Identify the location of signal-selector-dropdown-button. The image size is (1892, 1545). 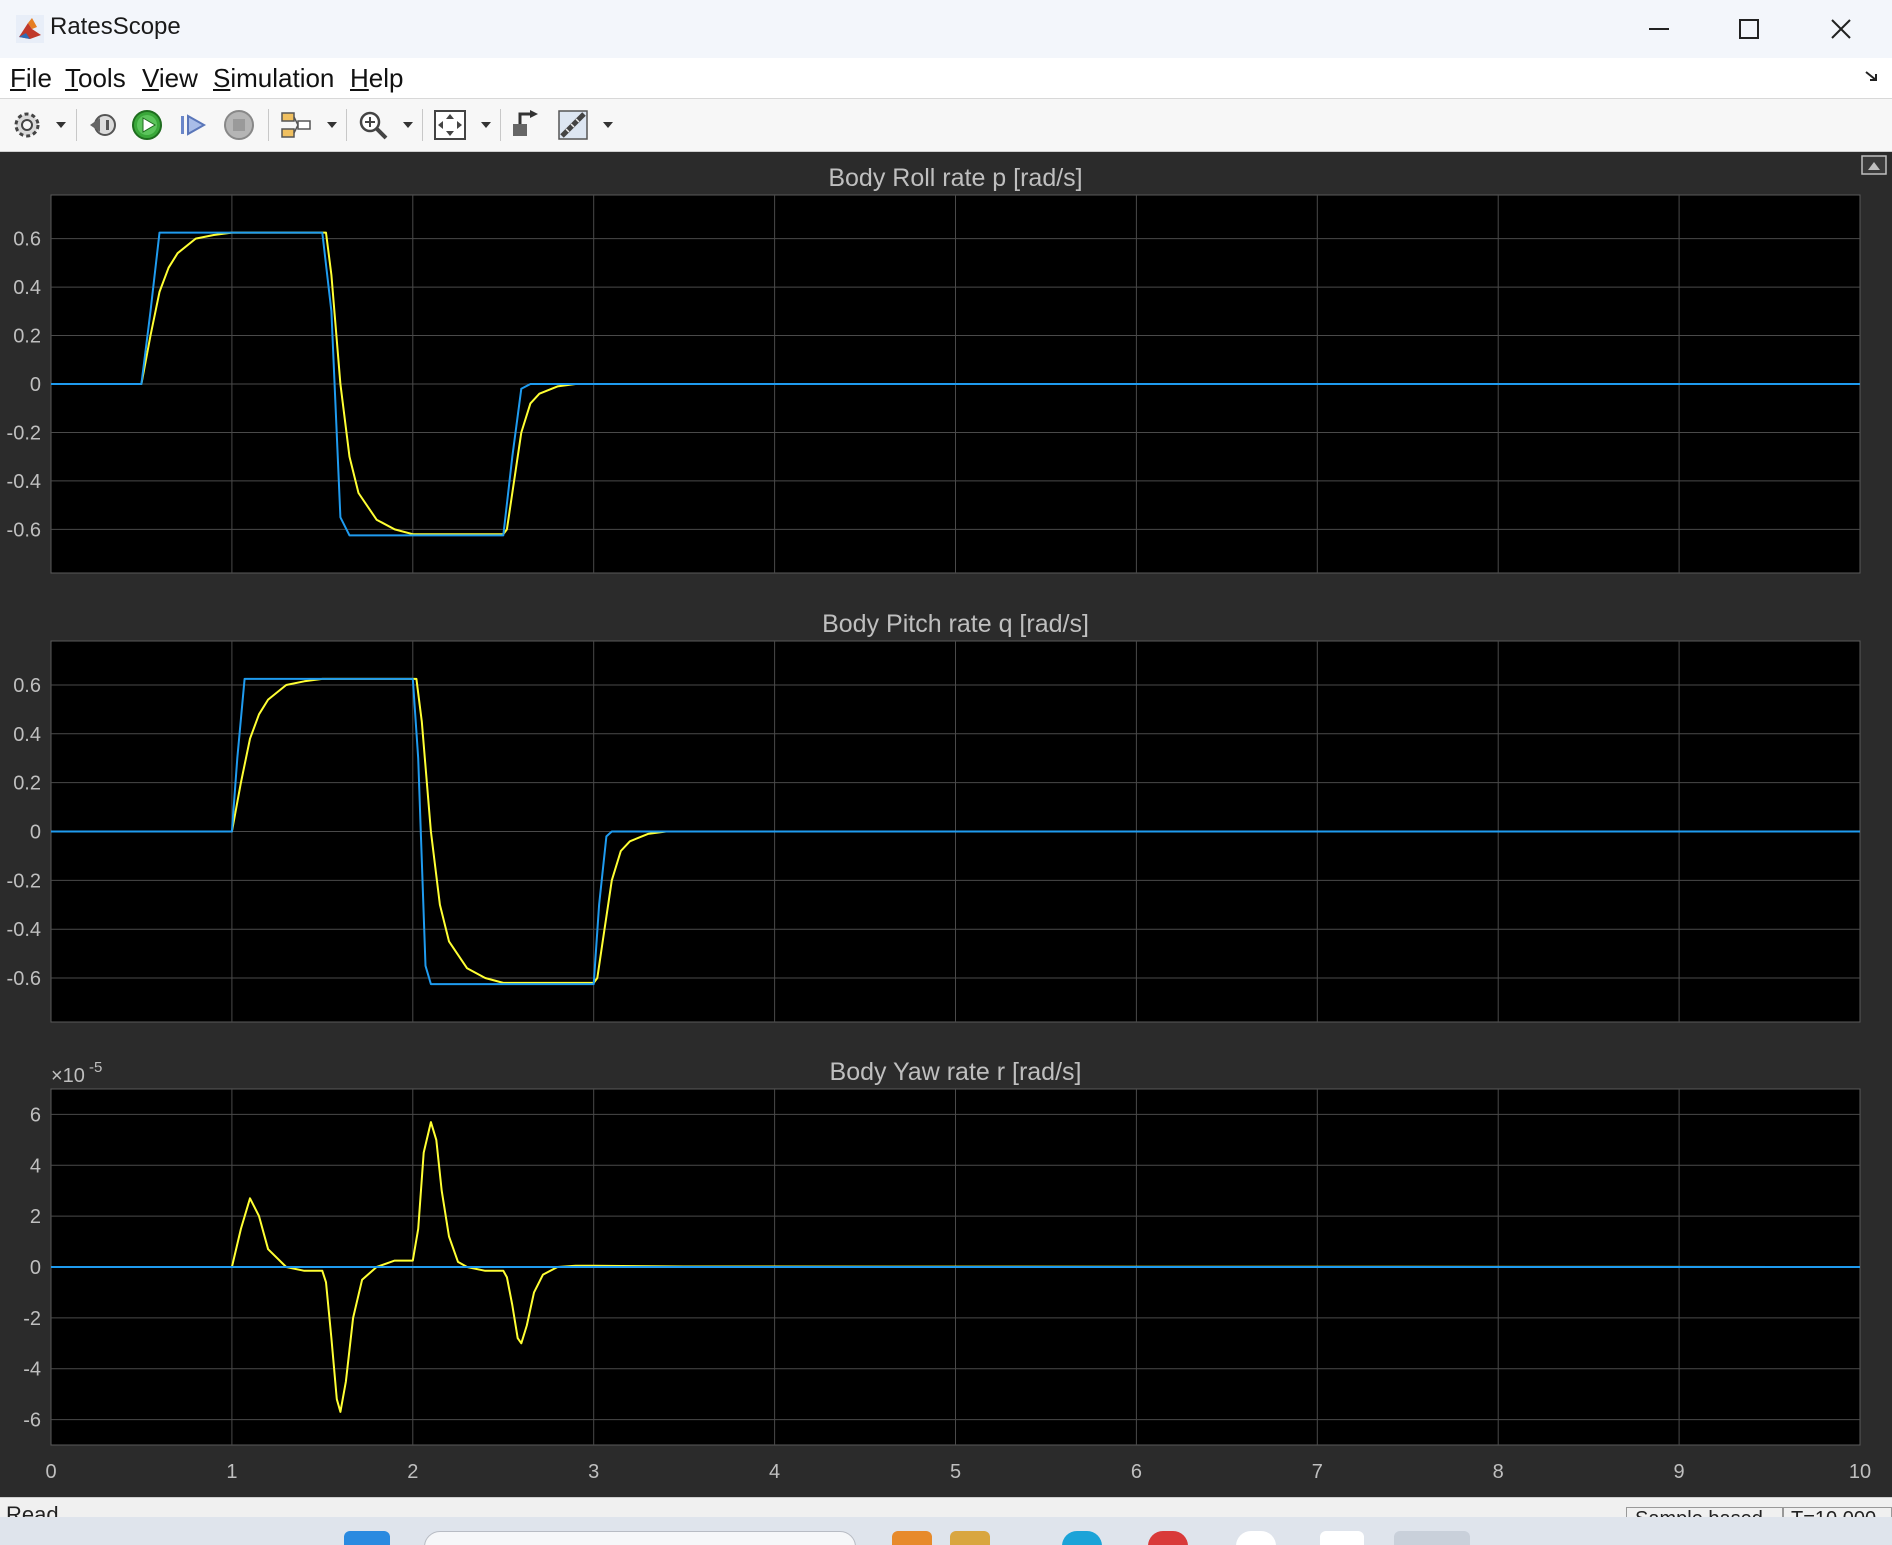
(332, 125).